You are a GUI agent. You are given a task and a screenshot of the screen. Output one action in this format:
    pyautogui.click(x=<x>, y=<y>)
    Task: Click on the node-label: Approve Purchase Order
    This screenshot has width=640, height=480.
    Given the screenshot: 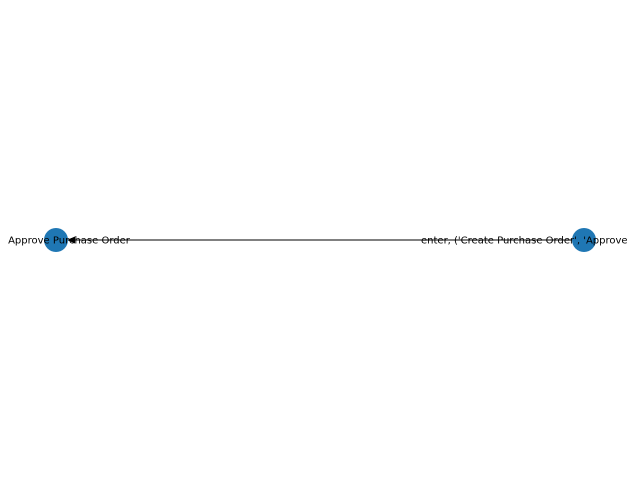 What is the action you would take?
    pyautogui.click(x=69, y=241)
    